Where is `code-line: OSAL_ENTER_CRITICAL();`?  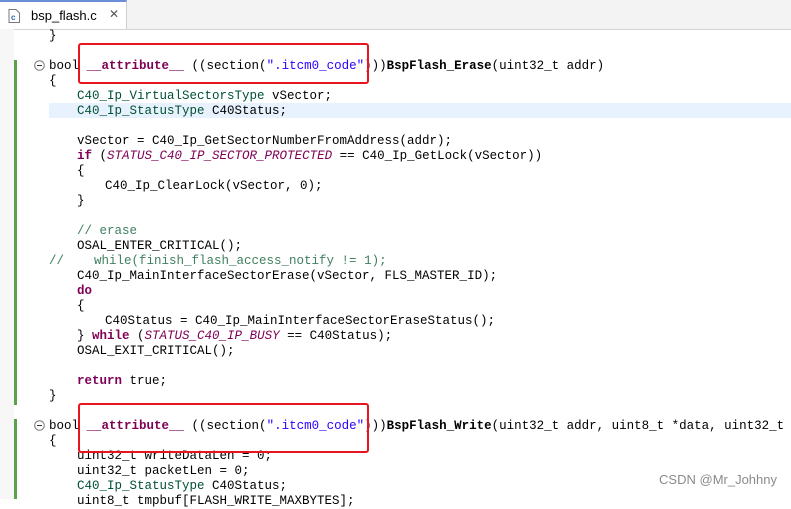 code-line: OSAL_ENTER_CRITICAL(); is located at coordinates (160, 246).